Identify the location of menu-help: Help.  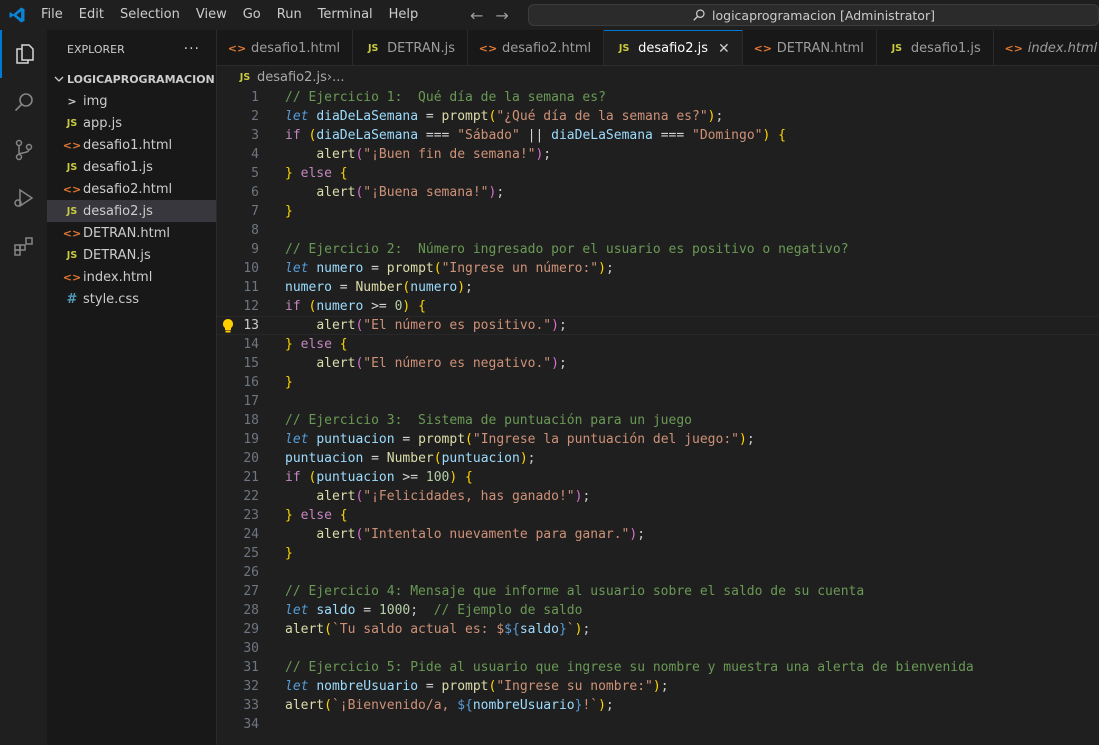
(404, 15).